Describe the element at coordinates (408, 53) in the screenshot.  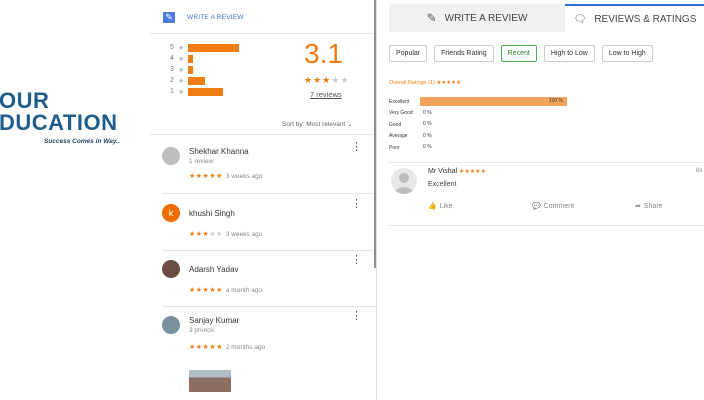
I see `filter-popular-button: Popular` at that location.